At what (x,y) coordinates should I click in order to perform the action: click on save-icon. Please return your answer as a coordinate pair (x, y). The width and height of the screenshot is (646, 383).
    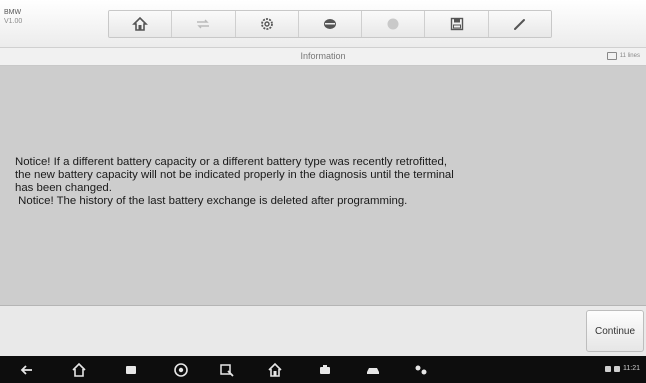
    Looking at the image, I should click on (456, 24).